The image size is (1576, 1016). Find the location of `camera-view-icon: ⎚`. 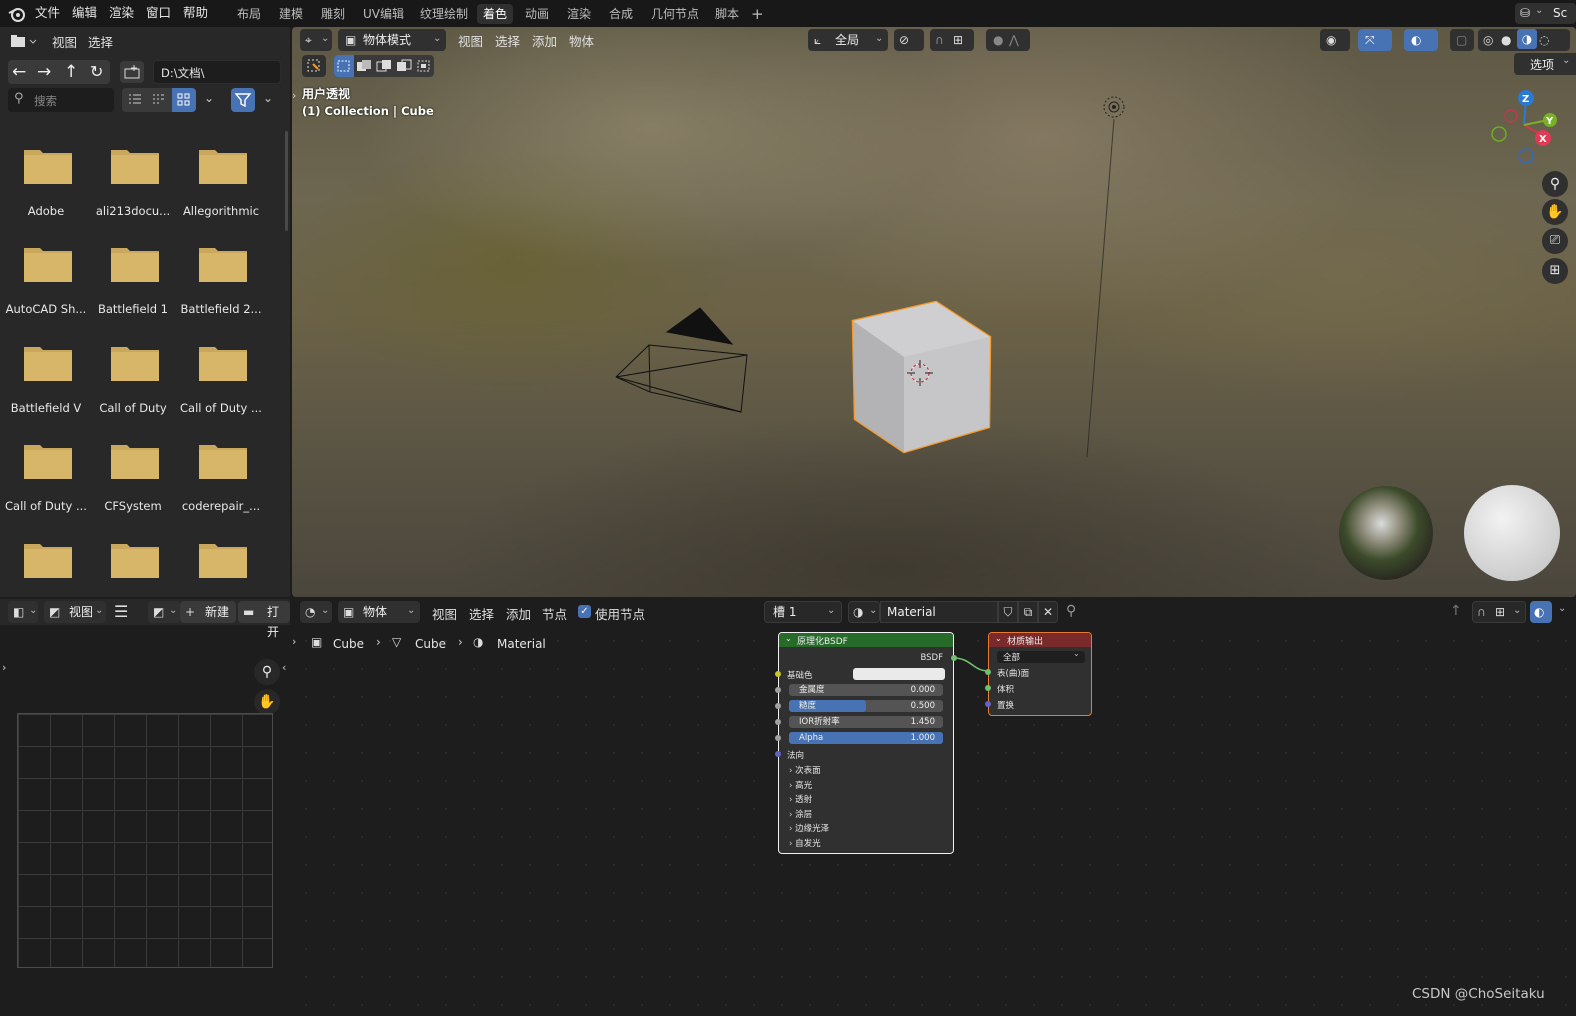

camera-view-icon: ⎚ is located at coordinates (1555, 241).